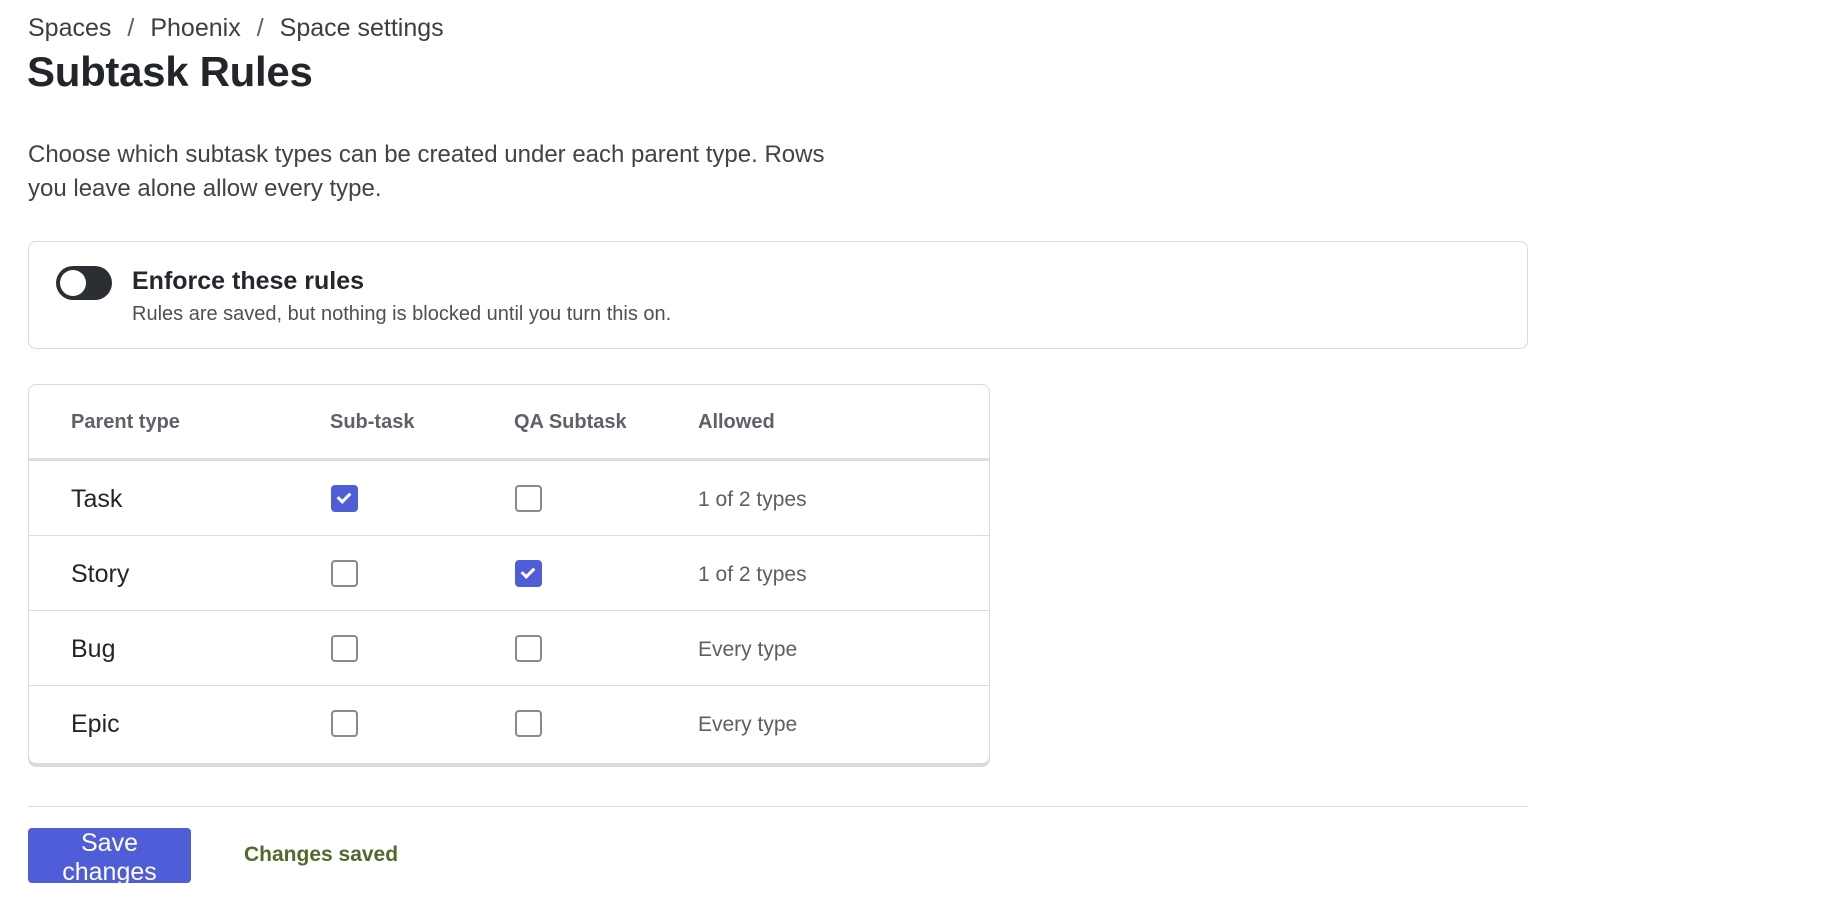 The image size is (1840, 900). I want to click on footer-divider, so click(778, 806).